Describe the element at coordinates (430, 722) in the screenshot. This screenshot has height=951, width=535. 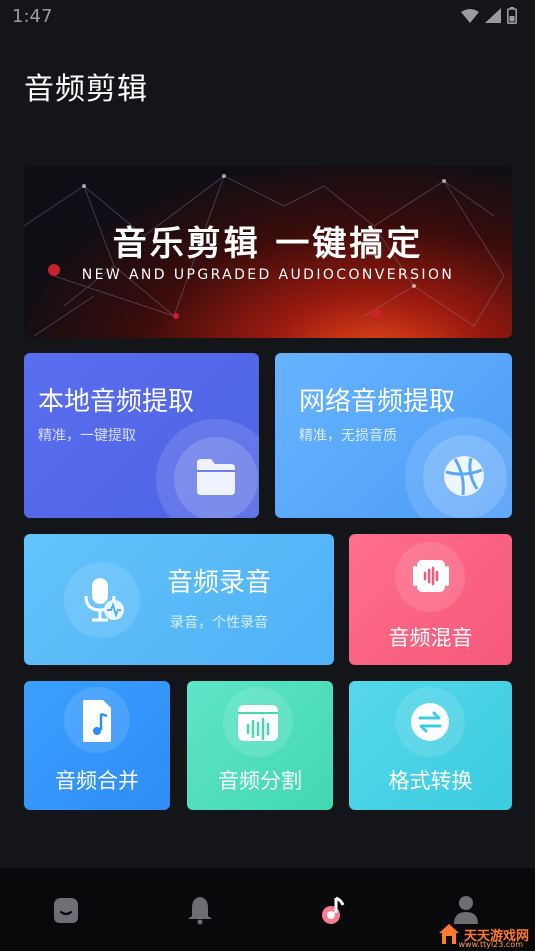
I see `swap-icon` at that location.